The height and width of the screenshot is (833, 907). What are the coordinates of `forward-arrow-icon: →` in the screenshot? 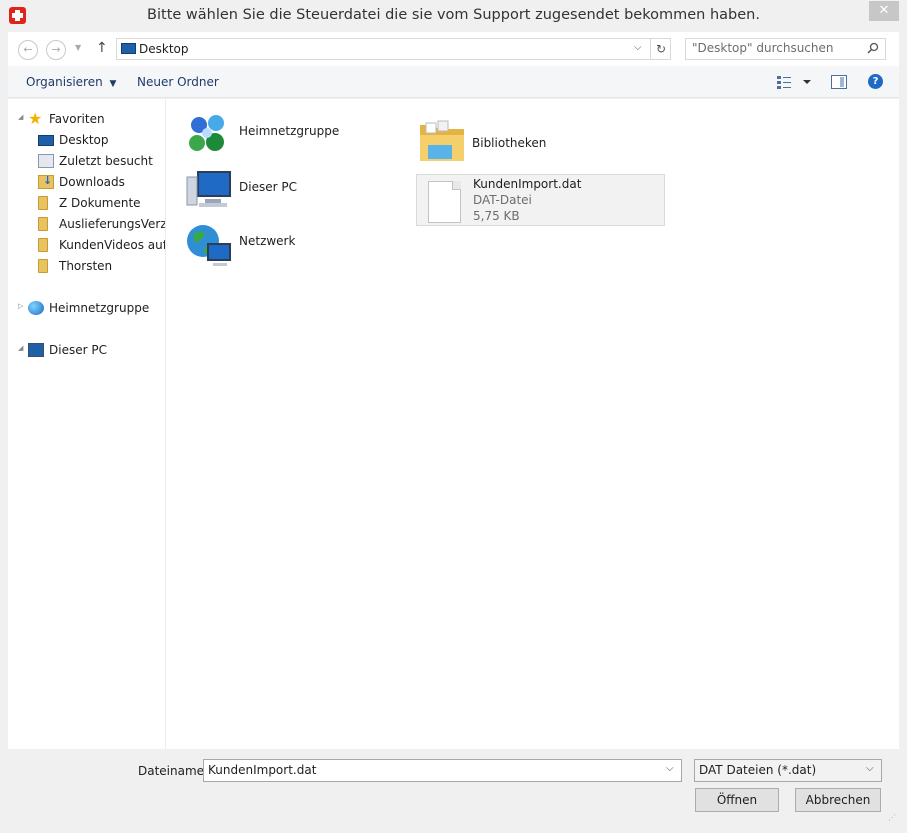 It's located at (56, 50).